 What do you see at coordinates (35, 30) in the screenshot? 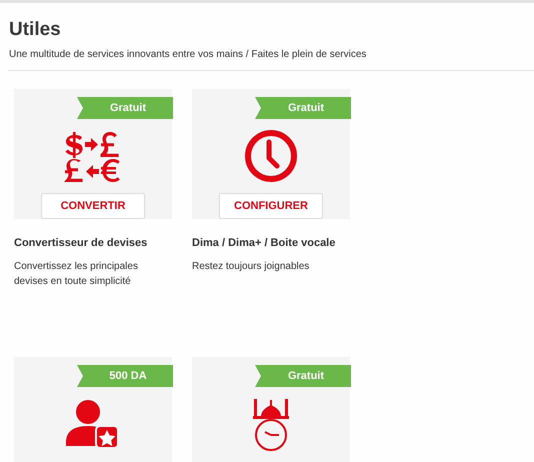
I see `page-title: Utiles` at bounding box center [35, 30].